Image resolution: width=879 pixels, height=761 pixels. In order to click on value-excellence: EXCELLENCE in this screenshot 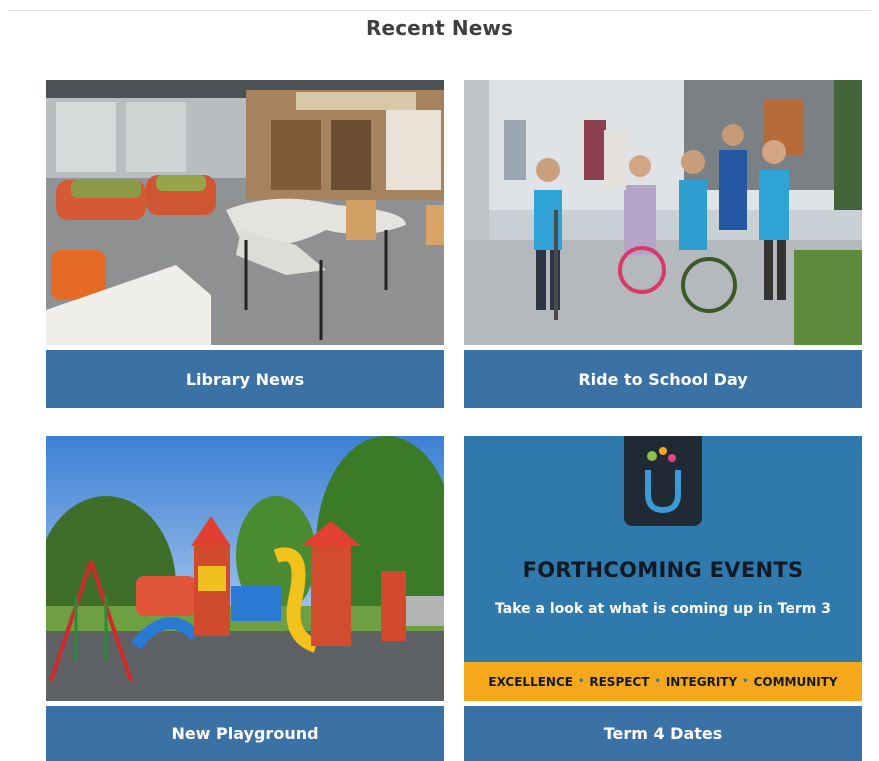, I will do `click(530, 681)`.